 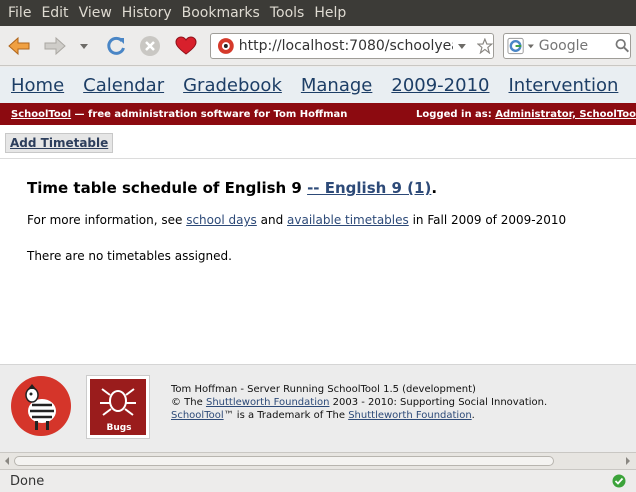 What do you see at coordinates (221, 220) in the screenshot?
I see `school-days-link: school days` at bounding box center [221, 220].